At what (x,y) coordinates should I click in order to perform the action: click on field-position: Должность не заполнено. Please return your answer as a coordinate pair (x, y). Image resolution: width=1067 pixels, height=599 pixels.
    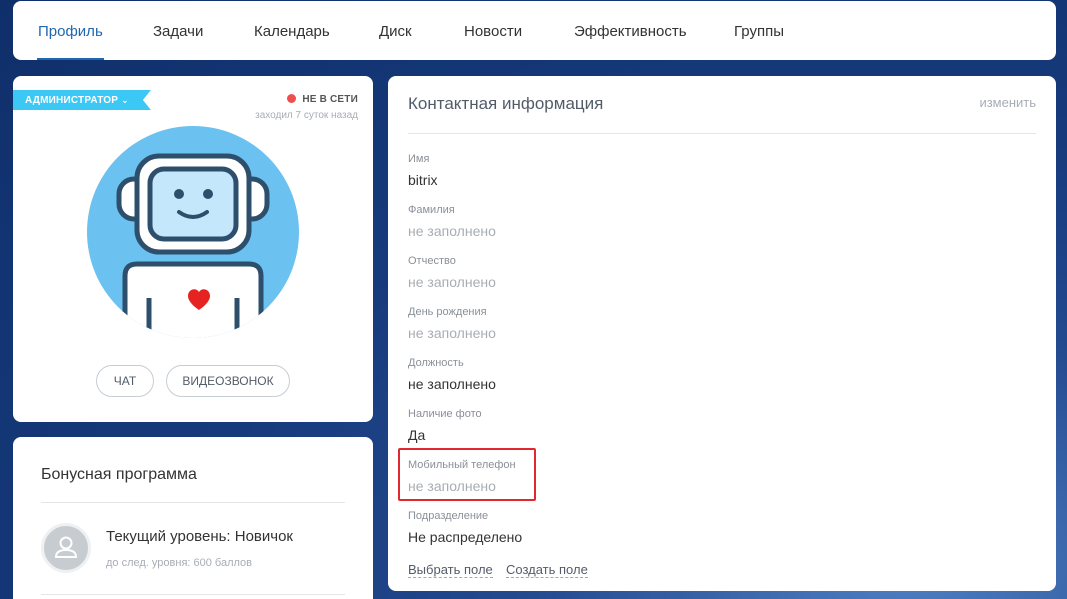
    Looking at the image, I should click on (452, 374).